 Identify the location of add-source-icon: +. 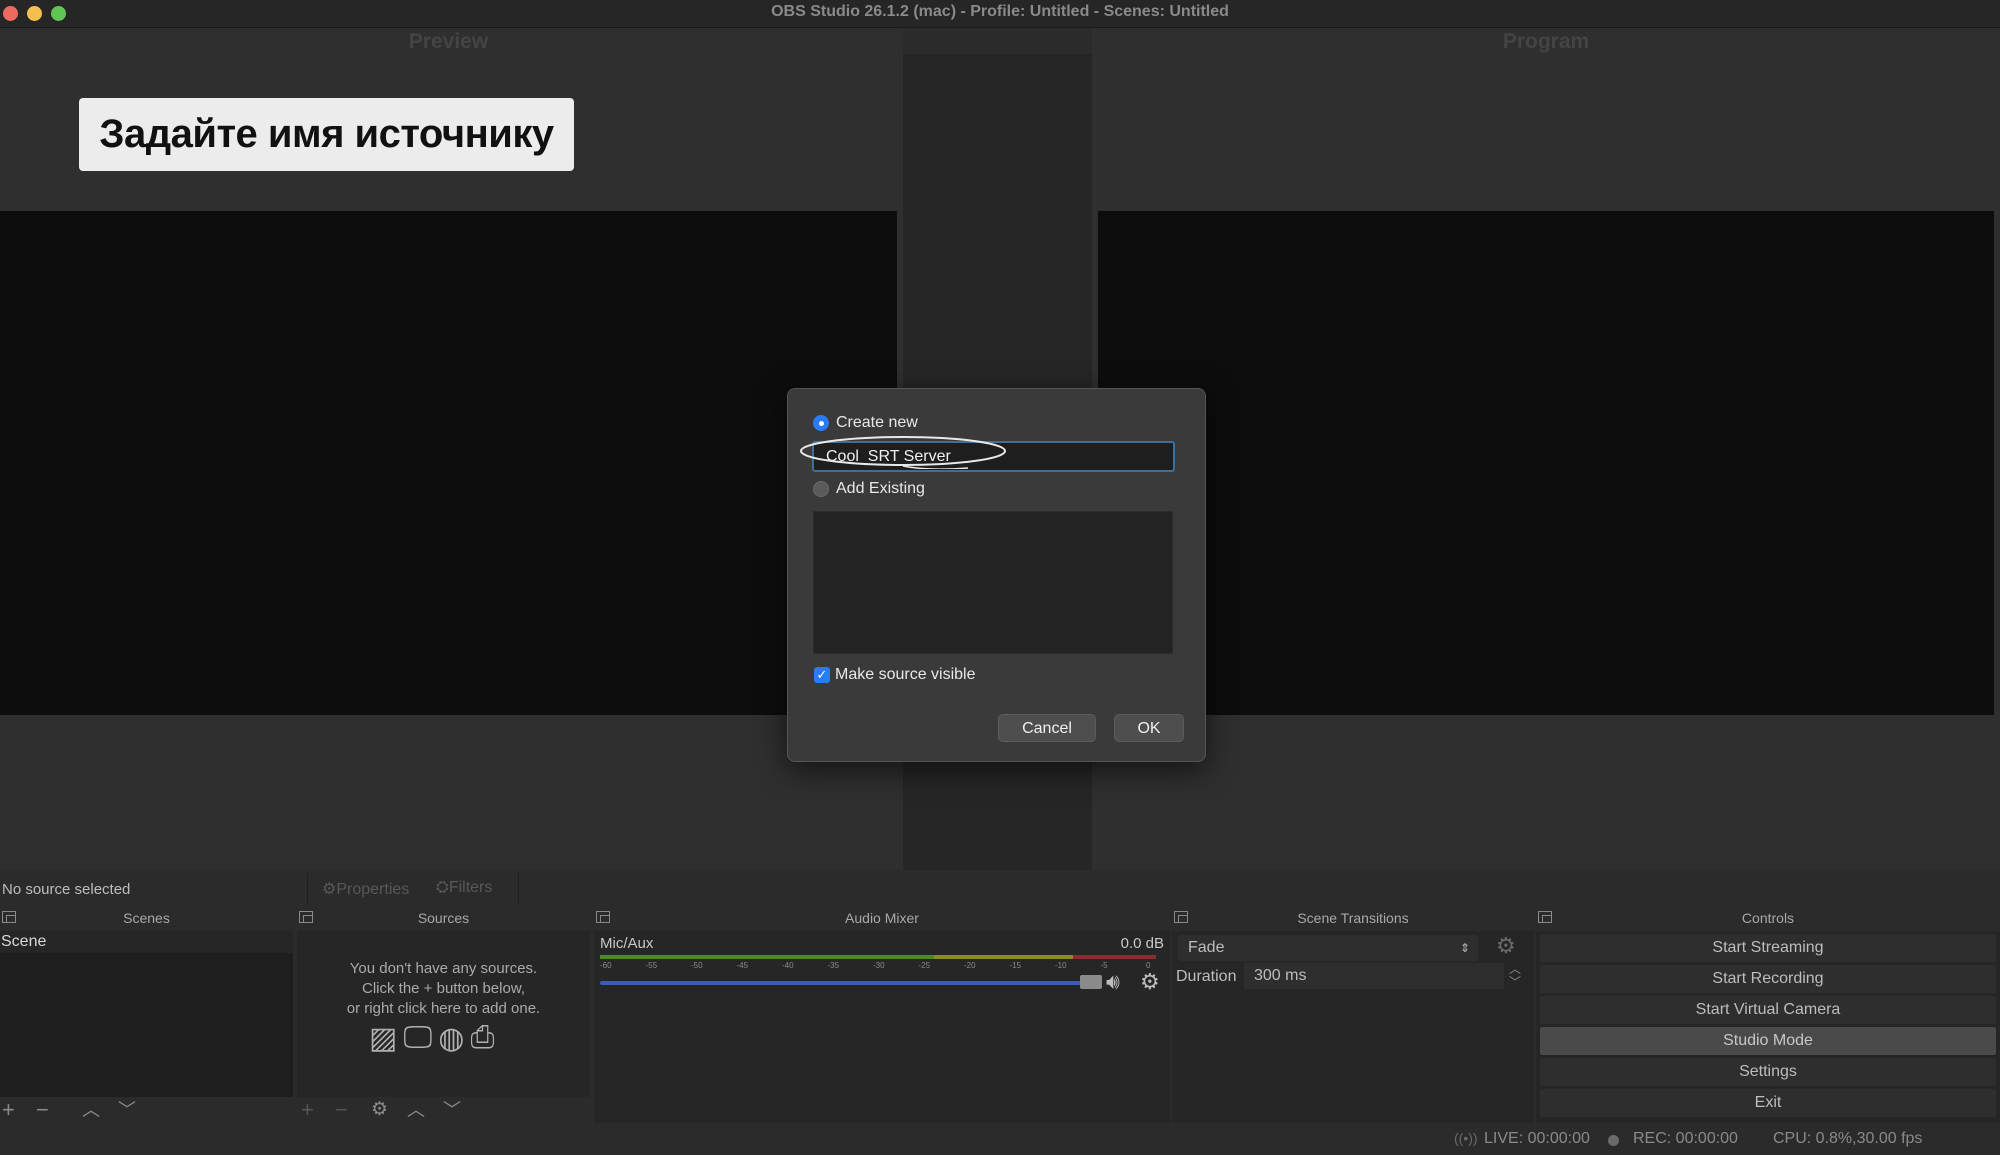
(307, 1110).